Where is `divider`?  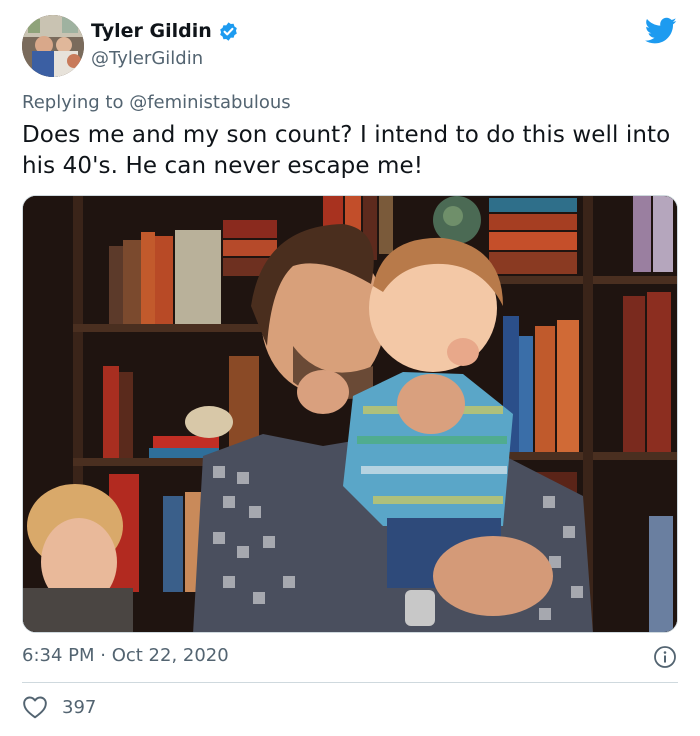 divider is located at coordinates (350, 682).